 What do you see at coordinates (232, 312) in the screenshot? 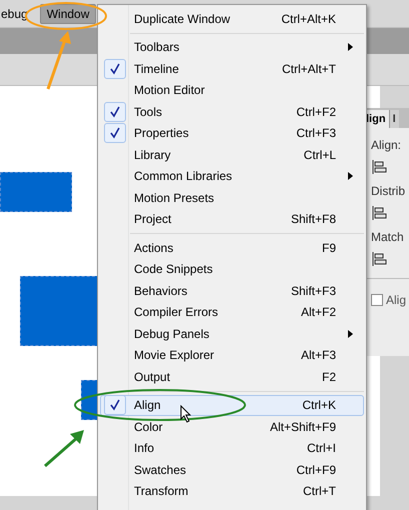
I see `menu-item: Compiler Errors Alt+F2` at bounding box center [232, 312].